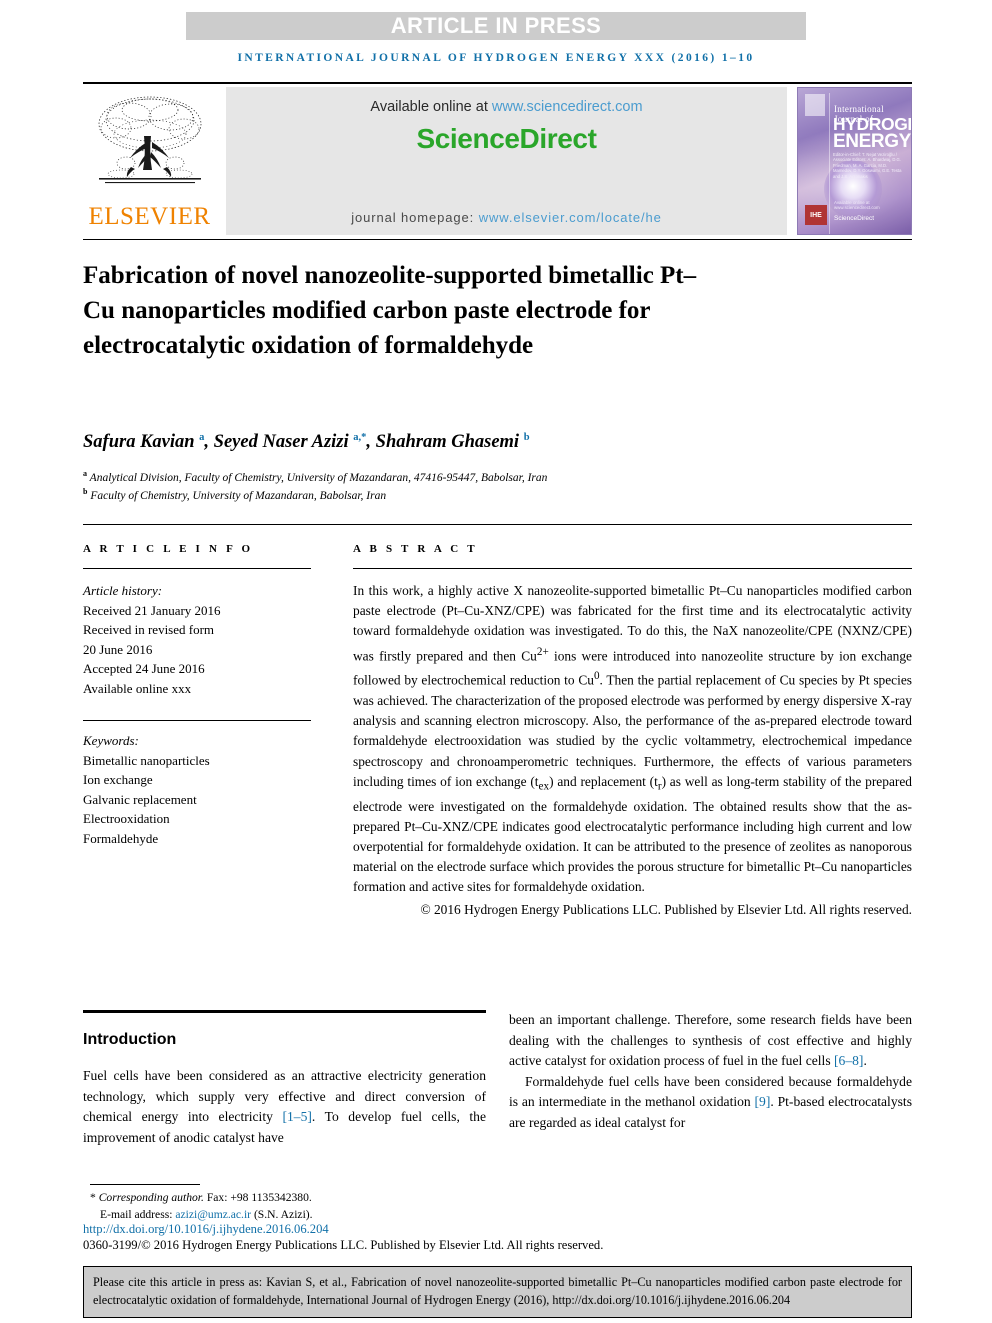  What do you see at coordinates (497, 239) in the screenshot?
I see `masthead-rule-bottom` at bounding box center [497, 239].